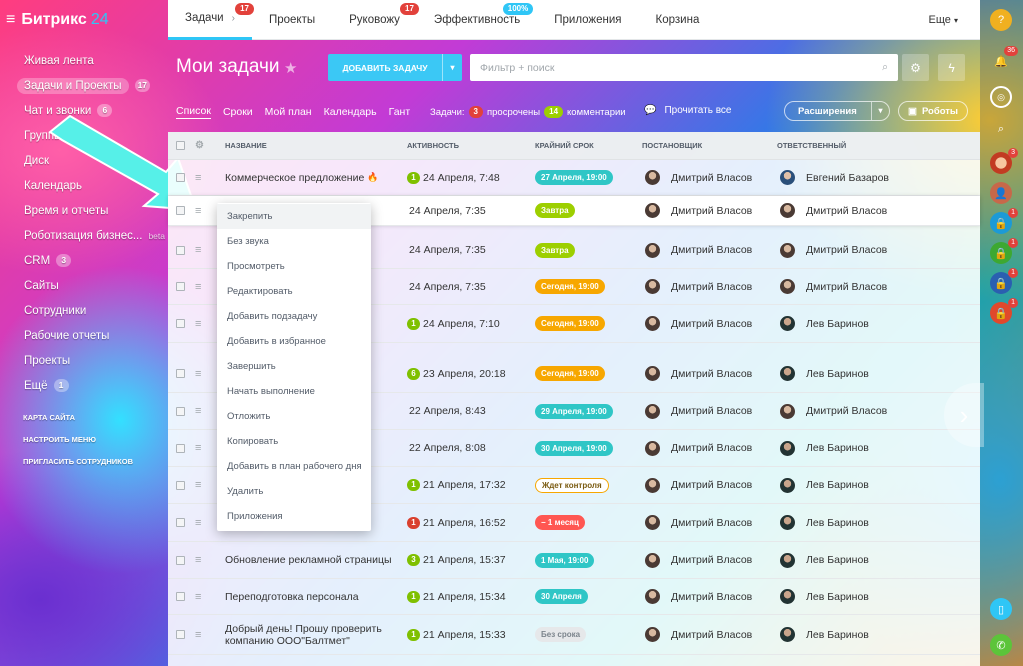 Image resolution: width=1023 pixels, height=666 pixels. I want to click on context-menu-item: Закрепить, so click(294, 216).